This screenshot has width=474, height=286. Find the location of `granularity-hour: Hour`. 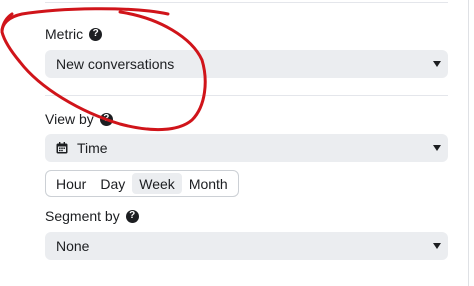

granularity-hour: Hour is located at coordinates (71, 183).